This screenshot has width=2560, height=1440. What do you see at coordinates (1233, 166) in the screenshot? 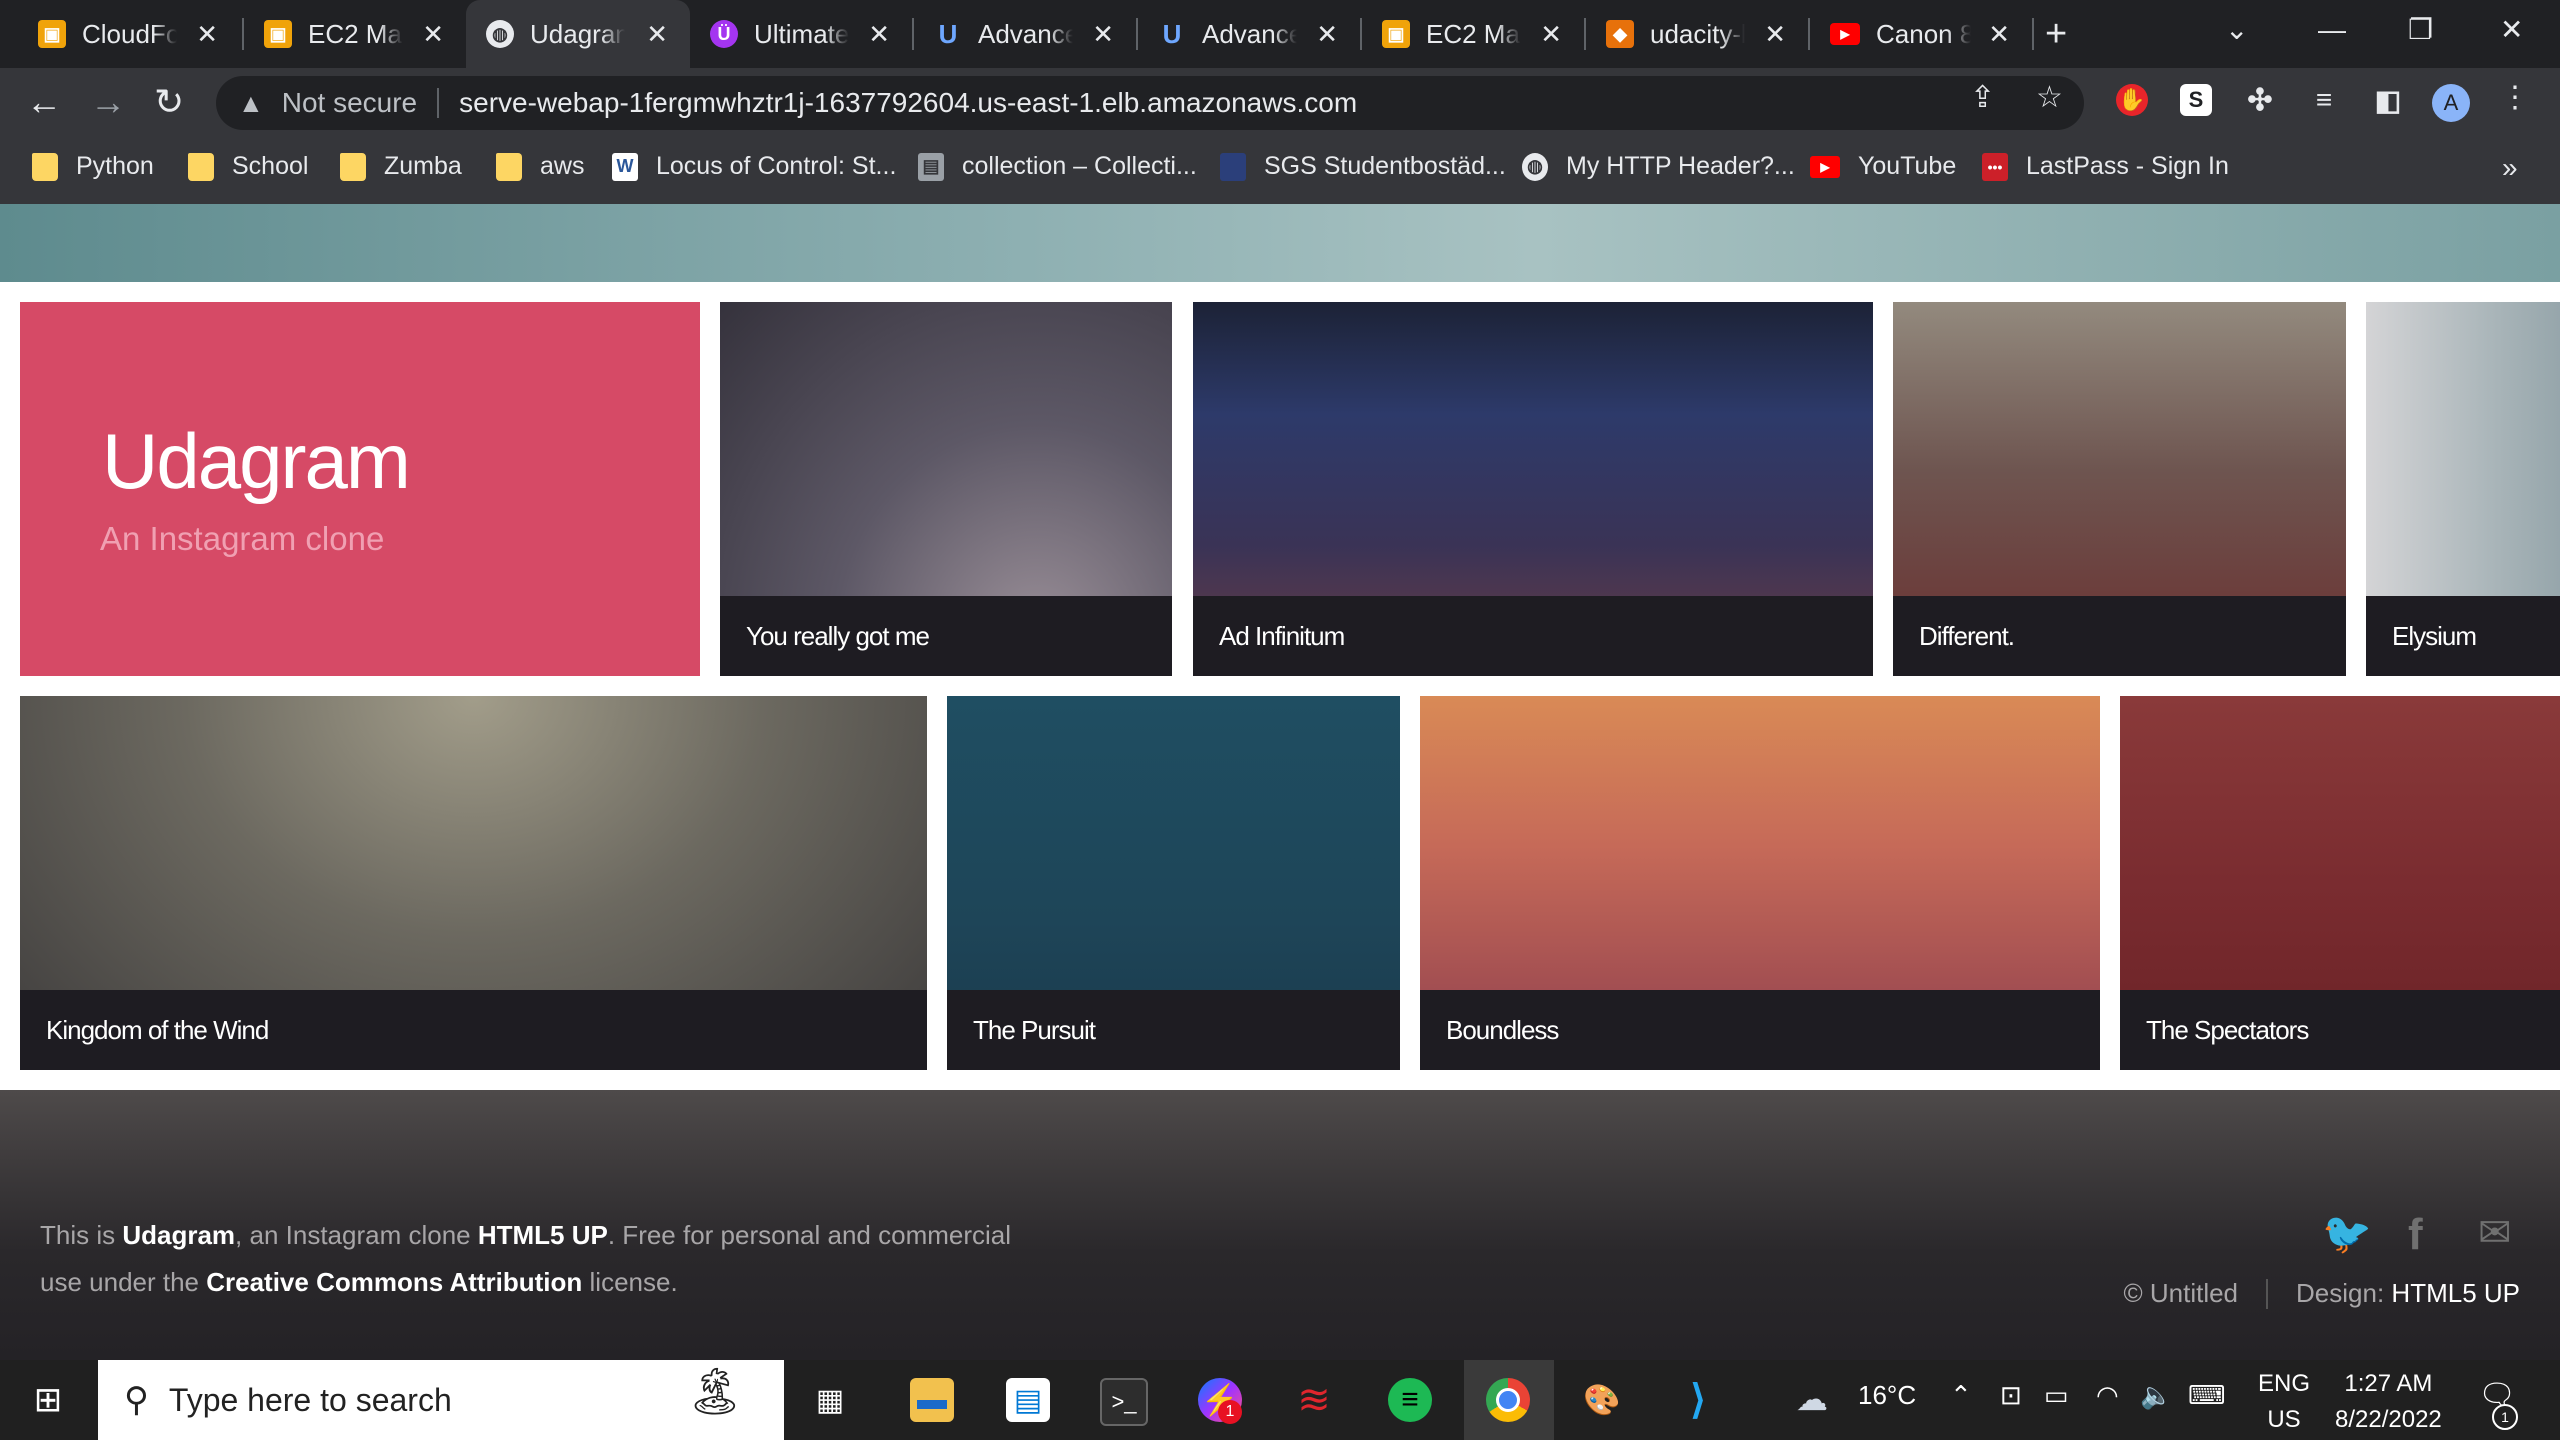
I see `sgs-icon` at bounding box center [1233, 166].